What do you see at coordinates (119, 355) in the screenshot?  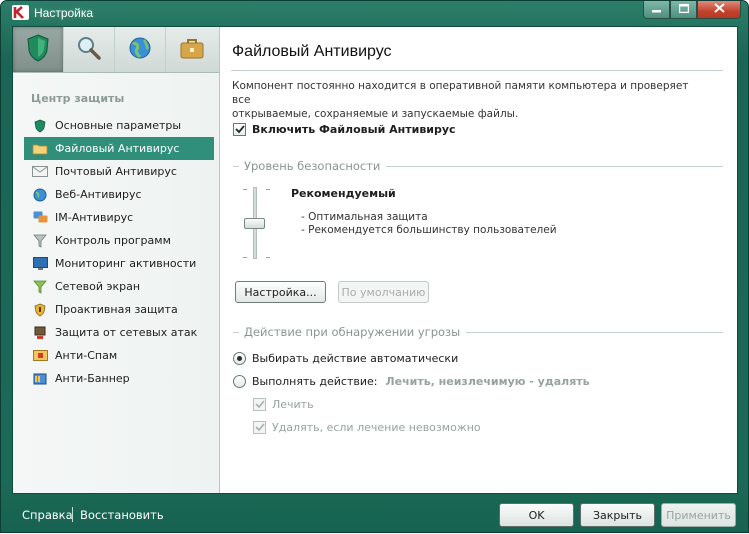 I see `sidebar-item-anti-spam: Анти-Спам` at bounding box center [119, 355].